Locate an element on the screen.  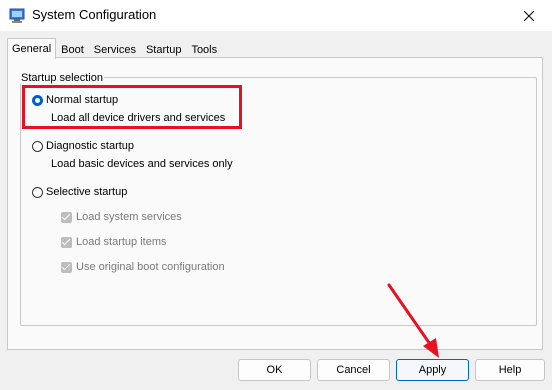
system-config-app-icon is located at coordinates (17, 15).